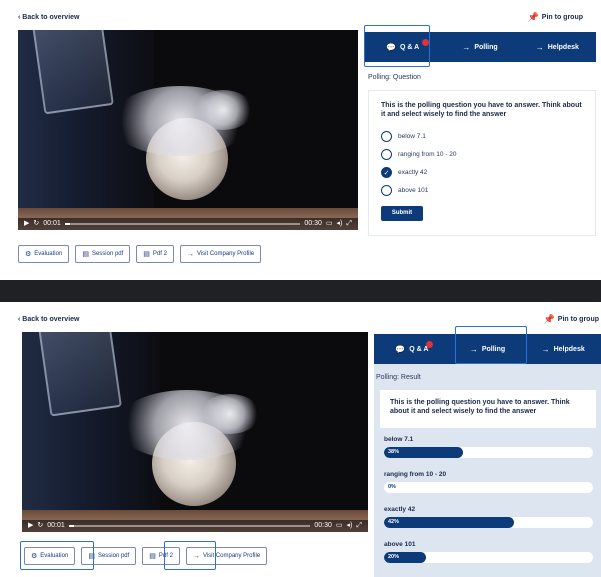 Image resolution: width=601 pixels, height=577 pixels. I want to click on poll-option: above 101, so click(482, 191).